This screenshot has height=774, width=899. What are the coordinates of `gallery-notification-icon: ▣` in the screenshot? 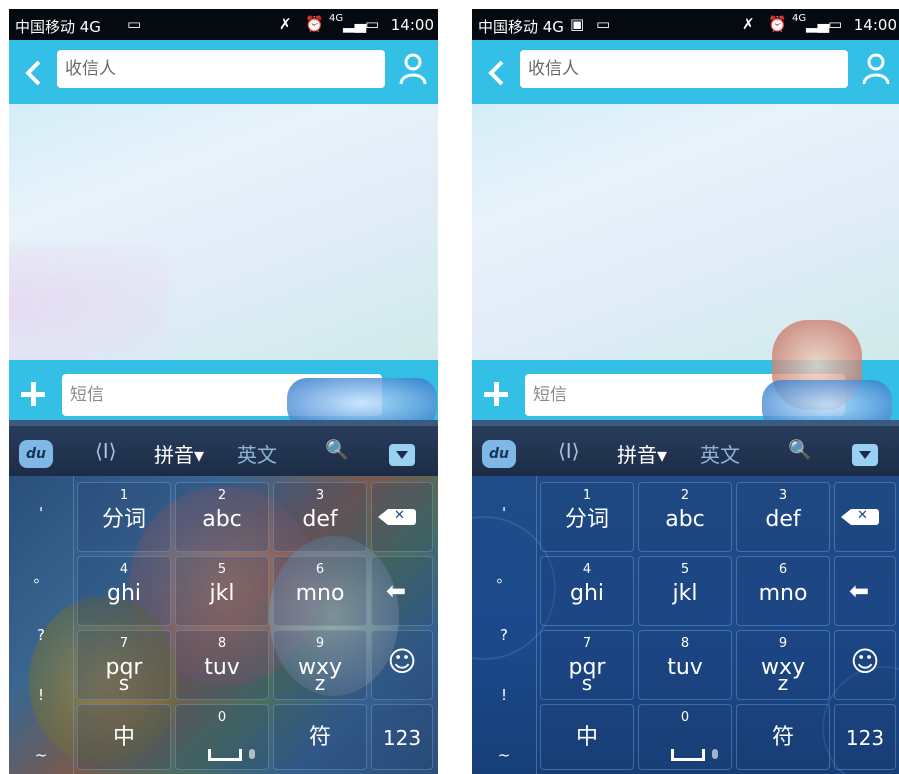 It's located at (577, 24).